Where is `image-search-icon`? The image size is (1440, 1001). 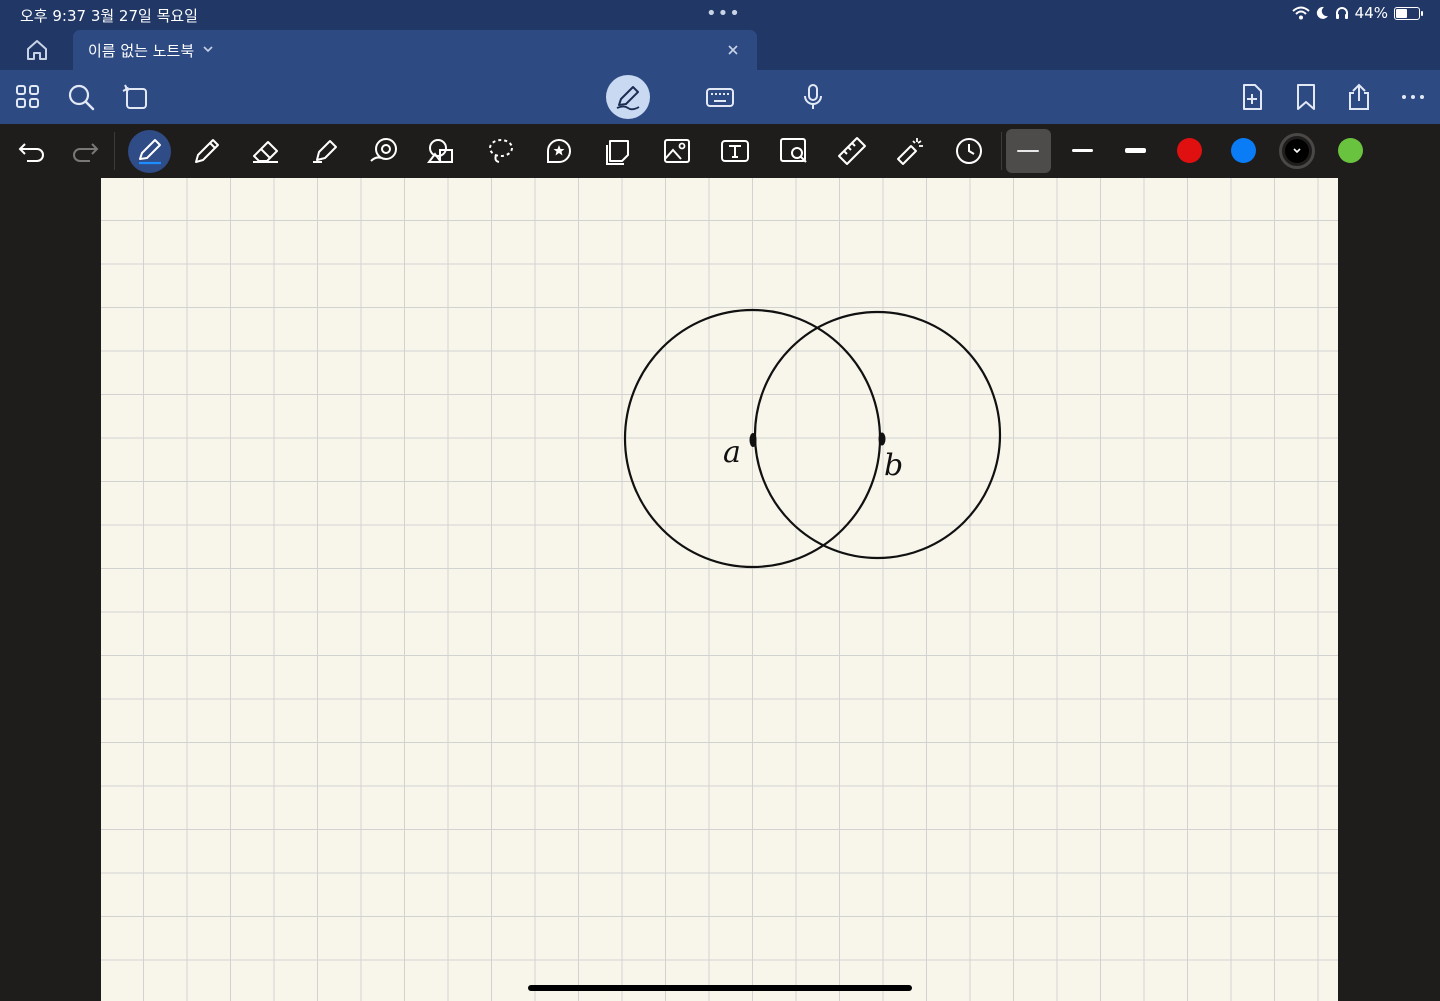 image-search-icon is located at coordinates (794, 151).